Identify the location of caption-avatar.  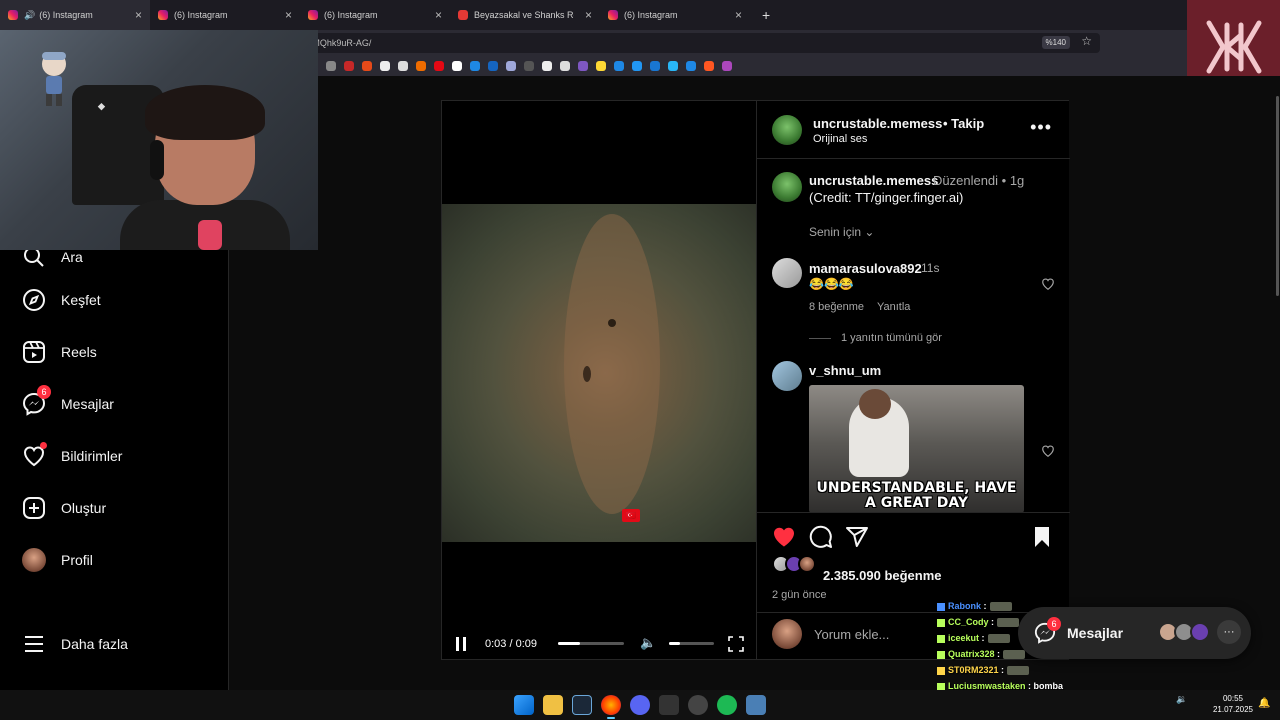
(787, 187).